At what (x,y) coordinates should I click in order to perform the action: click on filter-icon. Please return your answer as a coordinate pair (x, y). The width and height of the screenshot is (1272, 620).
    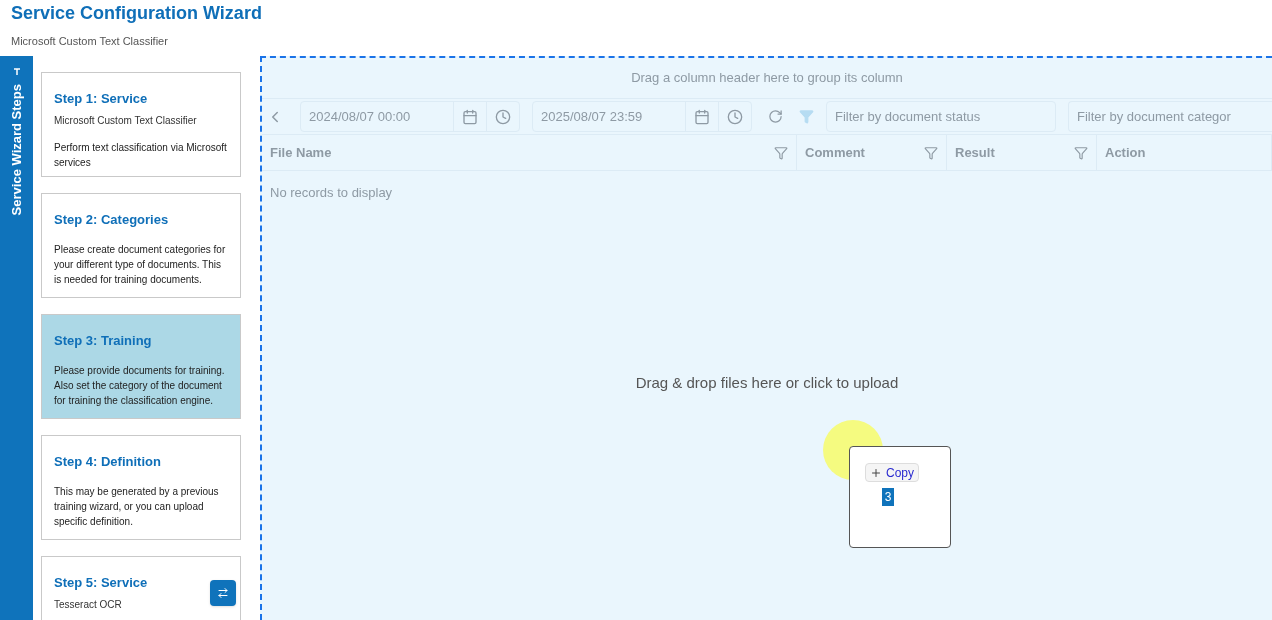
    Looking at the image, I should click on (806, 116).